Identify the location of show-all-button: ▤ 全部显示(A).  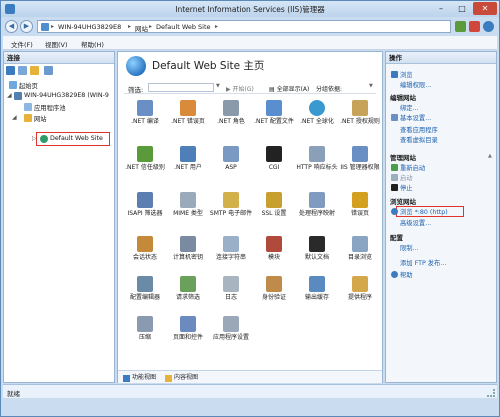
(289, 88).